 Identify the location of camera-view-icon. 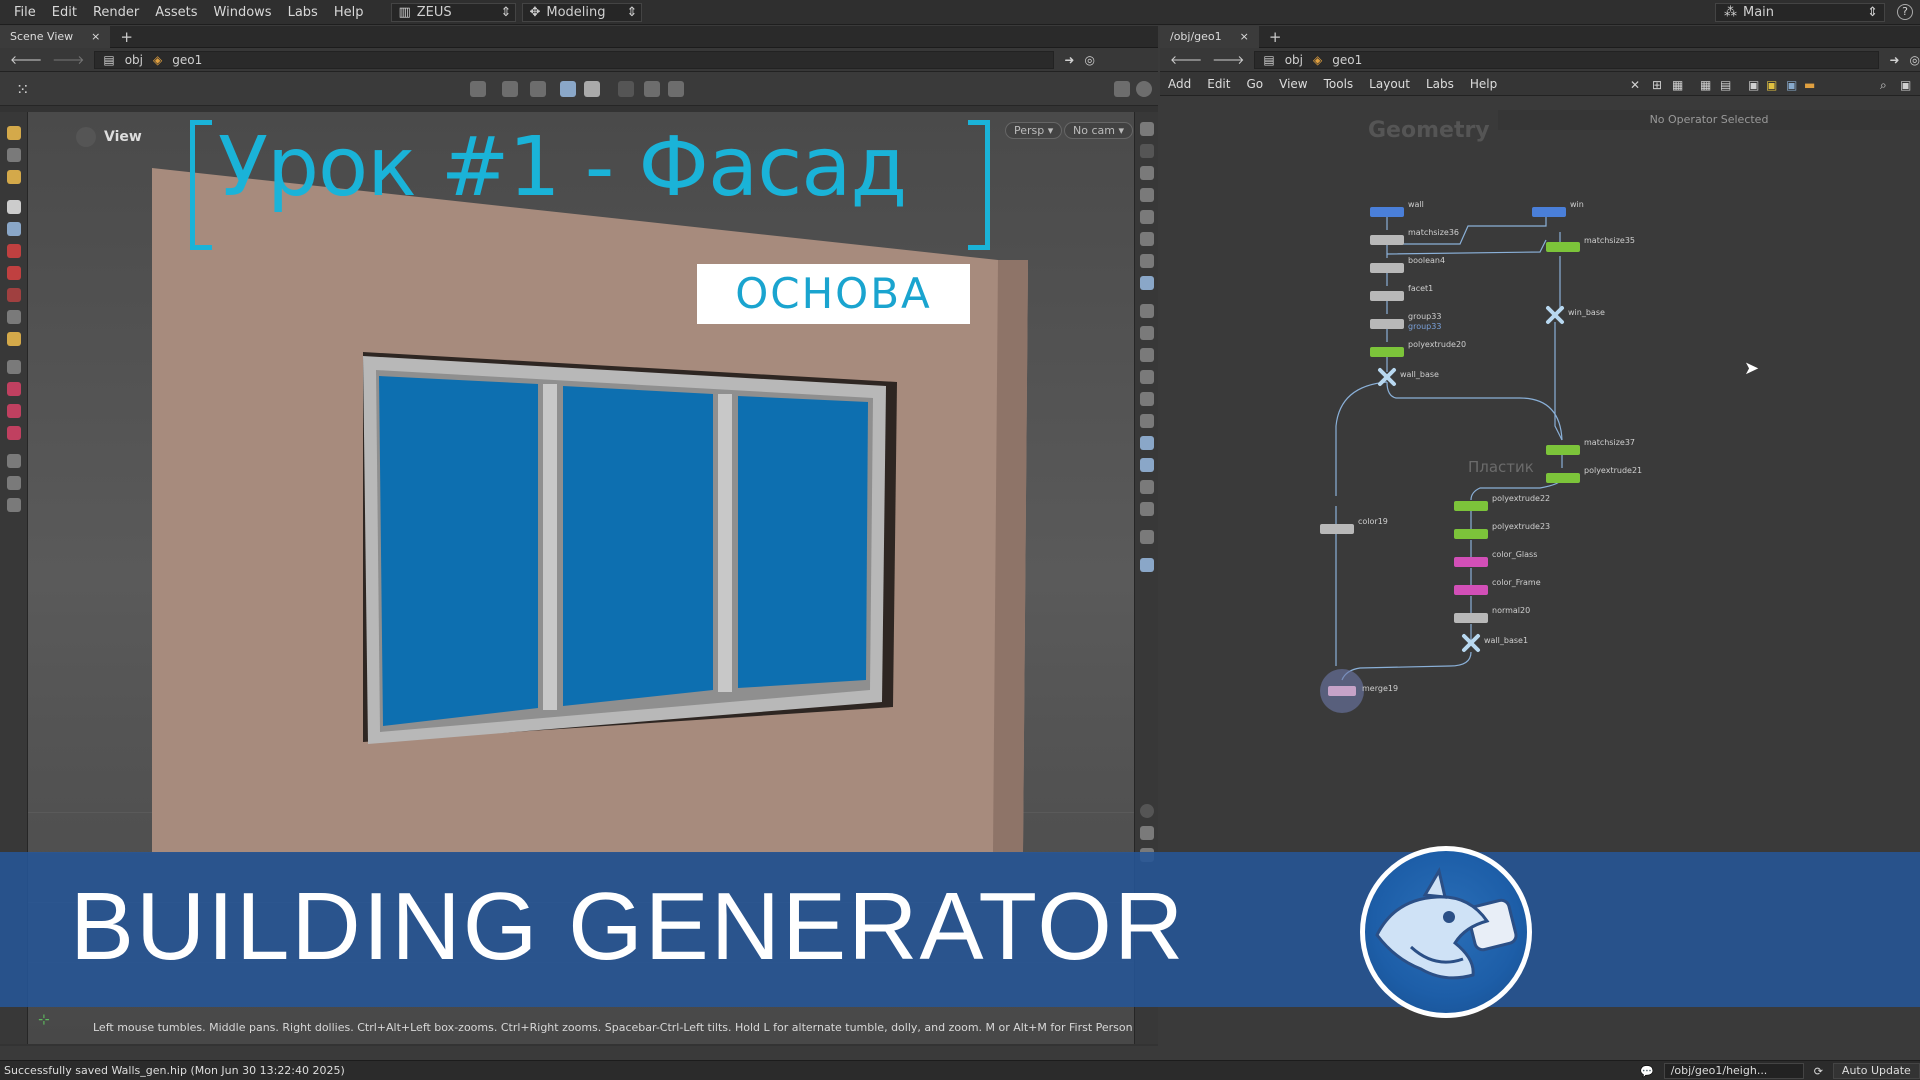
(1147, 261).